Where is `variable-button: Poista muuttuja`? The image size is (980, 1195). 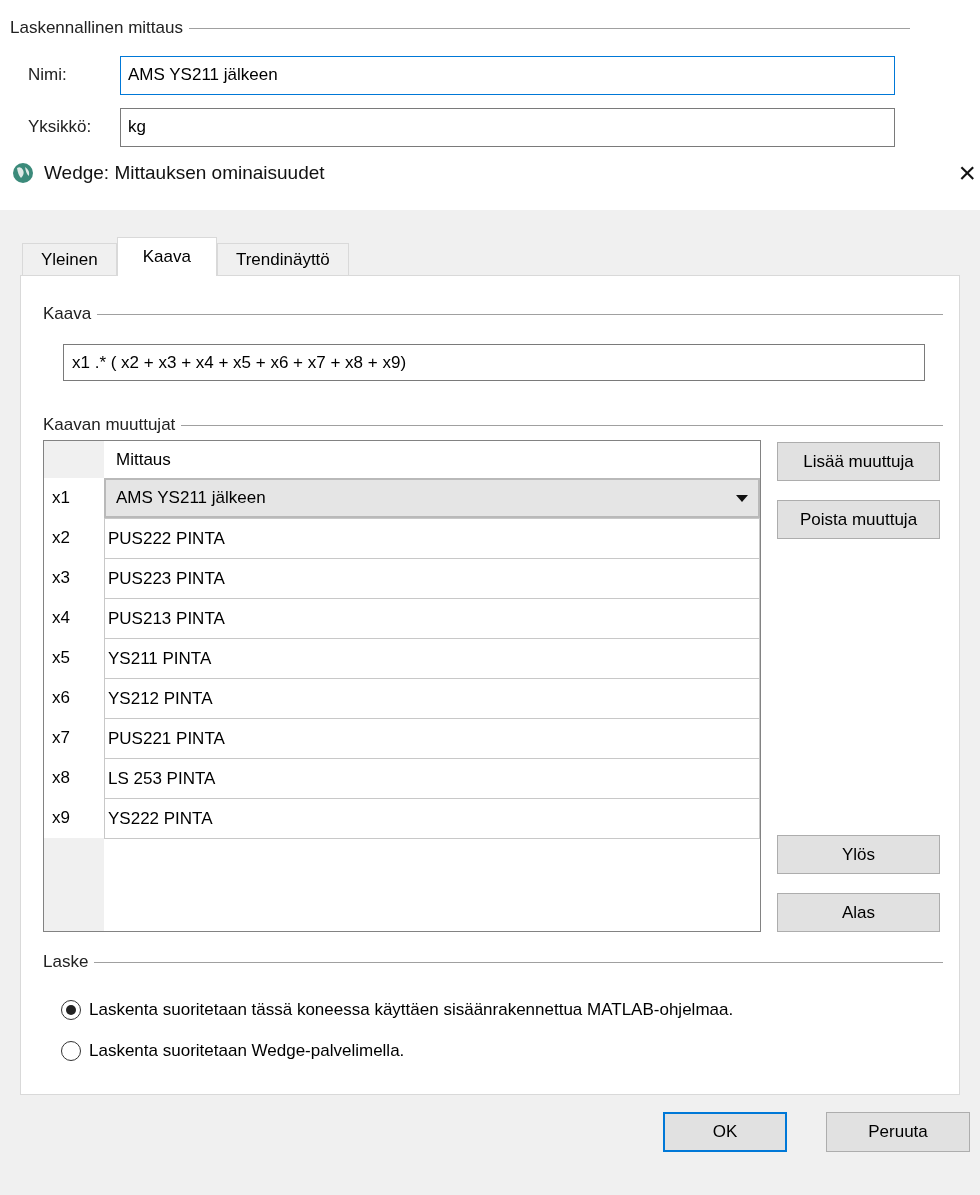 variable-button: Poista muuttuja is located at coordinates (858, 519).